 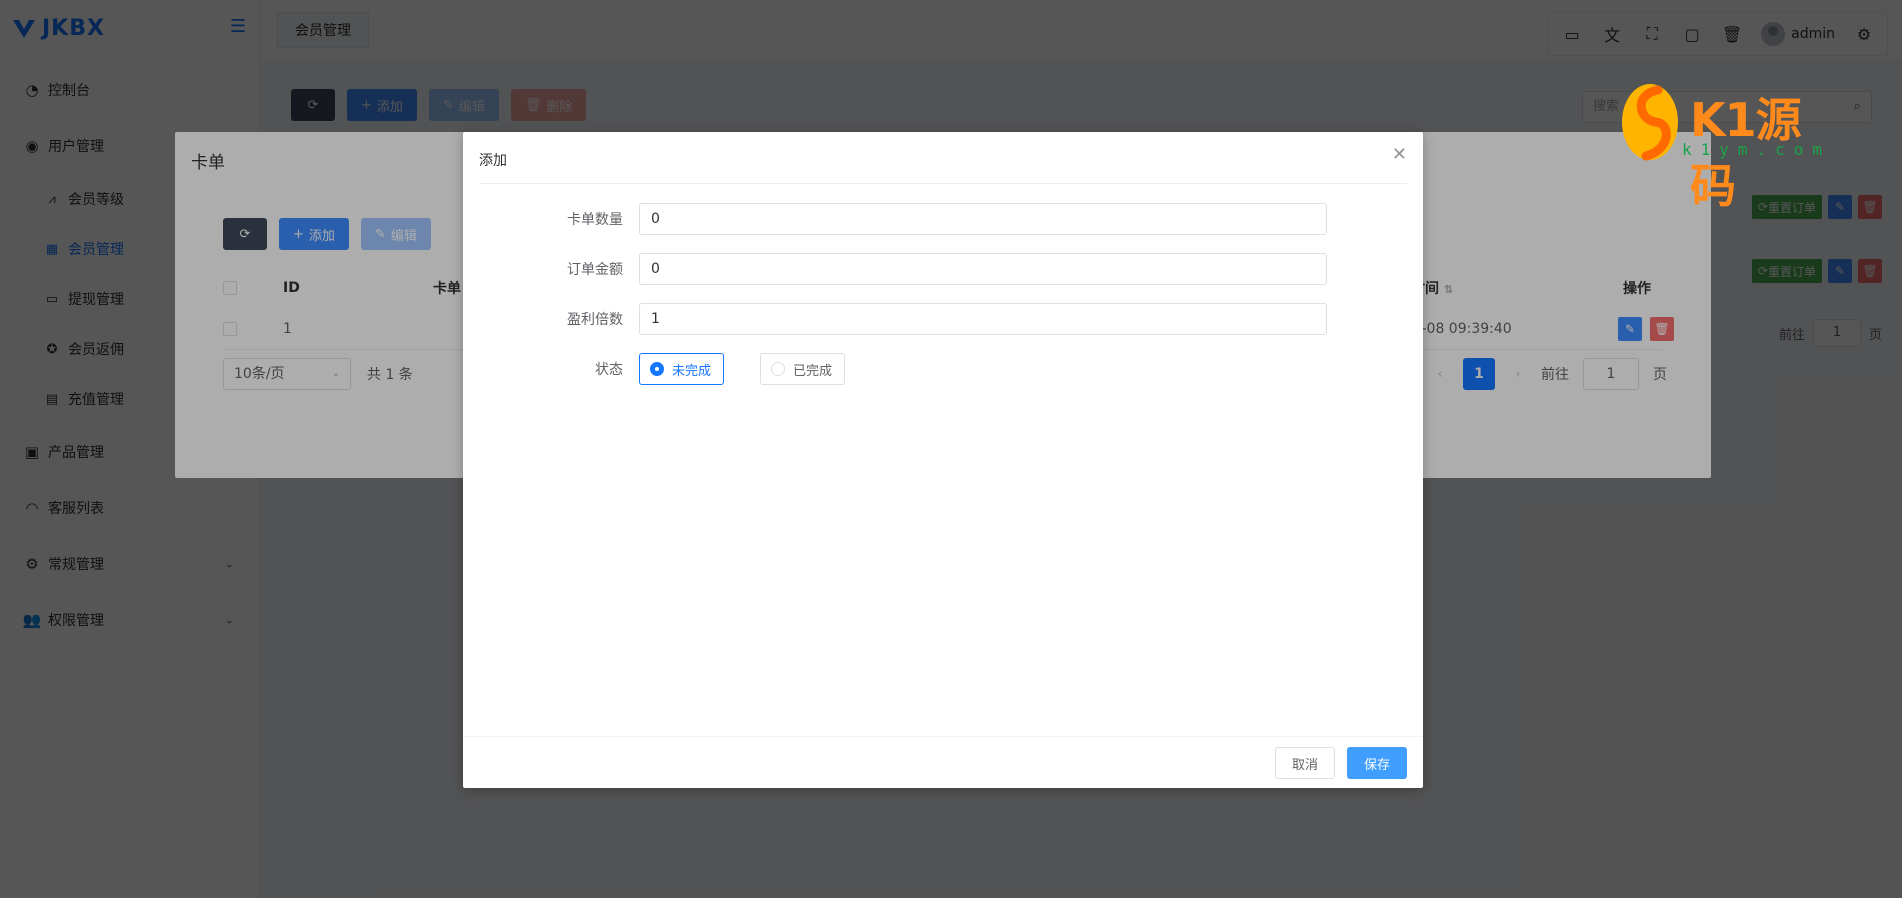 I want to click on dialog-title: 添加, so click(x=493, y=161).